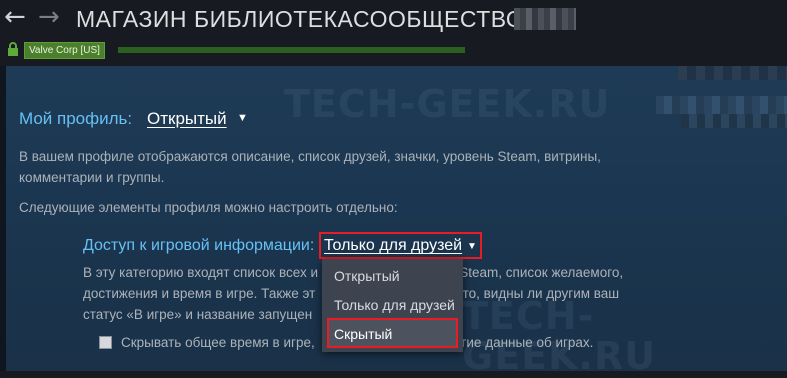  What do you see at coordinates (64, 50) in the screenshot?
I see `certificate-badge: Valve Corp [US]` at bounding box center [64, 50].